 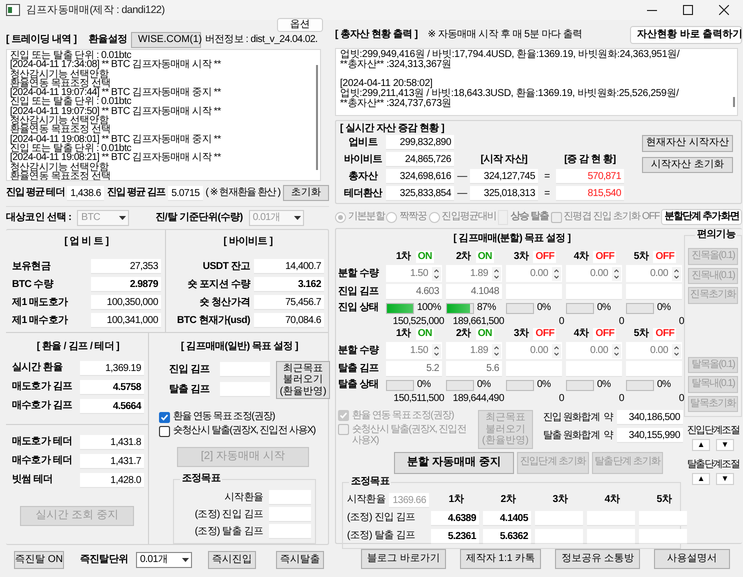 I want to click on field-label: BTC 현재가(usd), so click(x=213, y=320).